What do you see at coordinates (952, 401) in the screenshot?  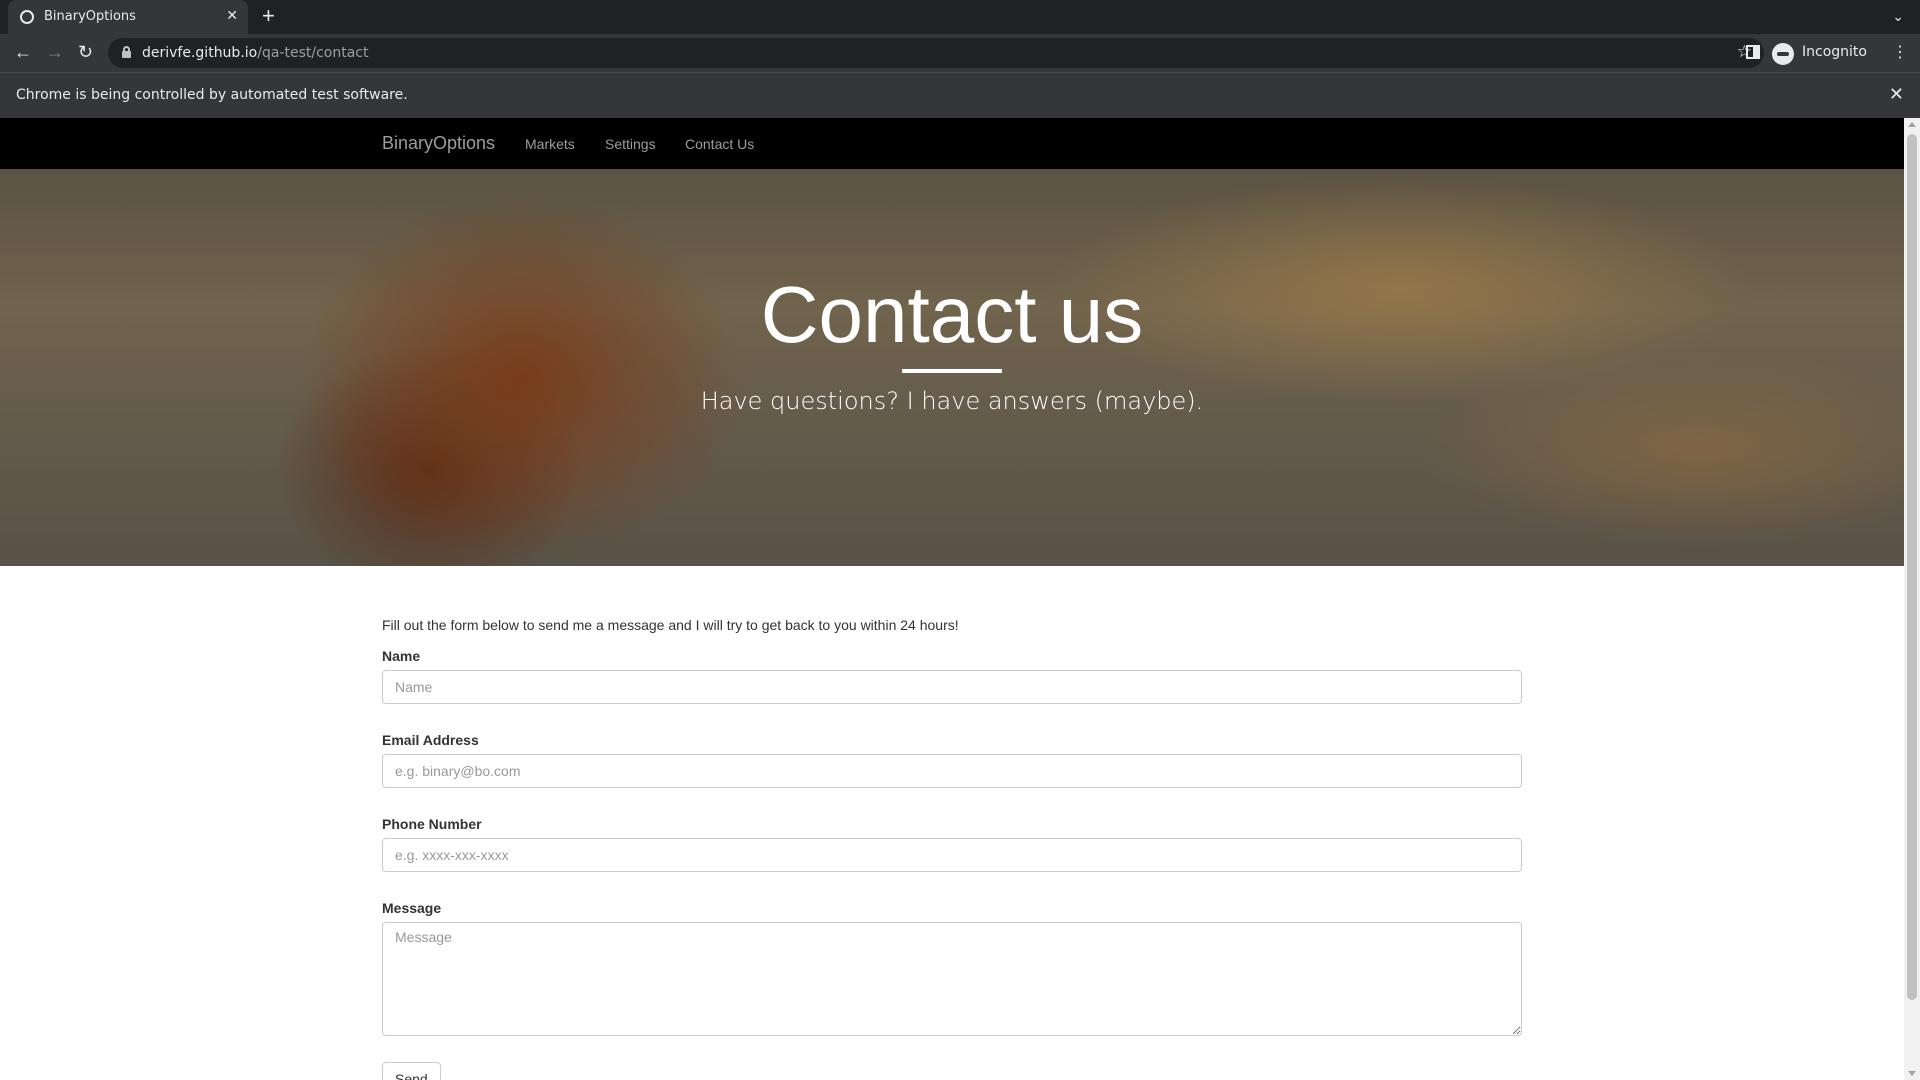 I see `page-subtitle: Have questions? I have answers (maybe).` at bounding box center [952, 401].